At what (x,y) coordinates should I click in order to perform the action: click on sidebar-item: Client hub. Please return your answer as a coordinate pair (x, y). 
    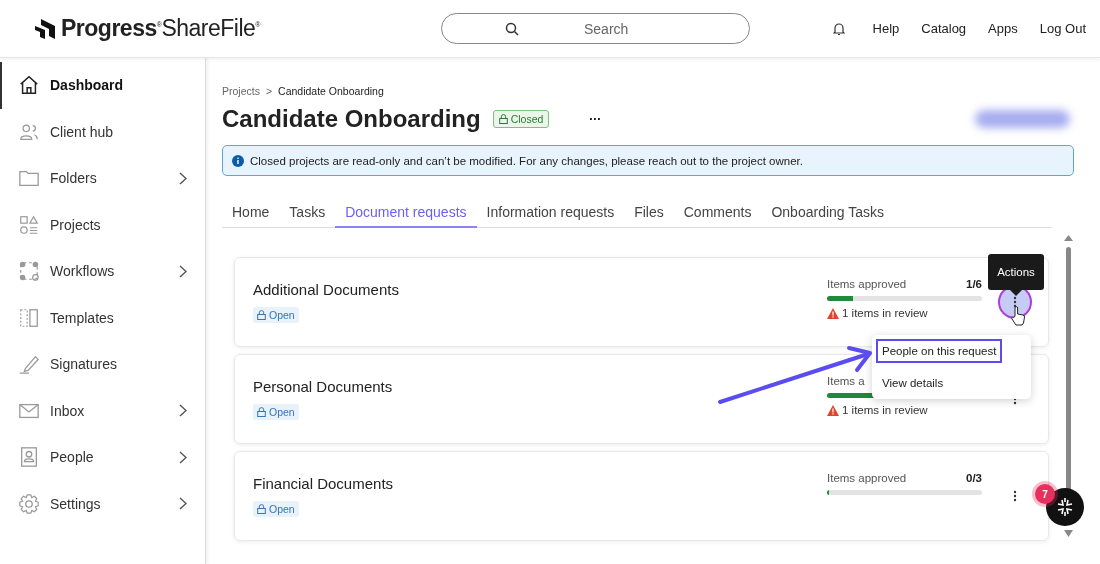
    Looking at the image, I should click on (102, 131).